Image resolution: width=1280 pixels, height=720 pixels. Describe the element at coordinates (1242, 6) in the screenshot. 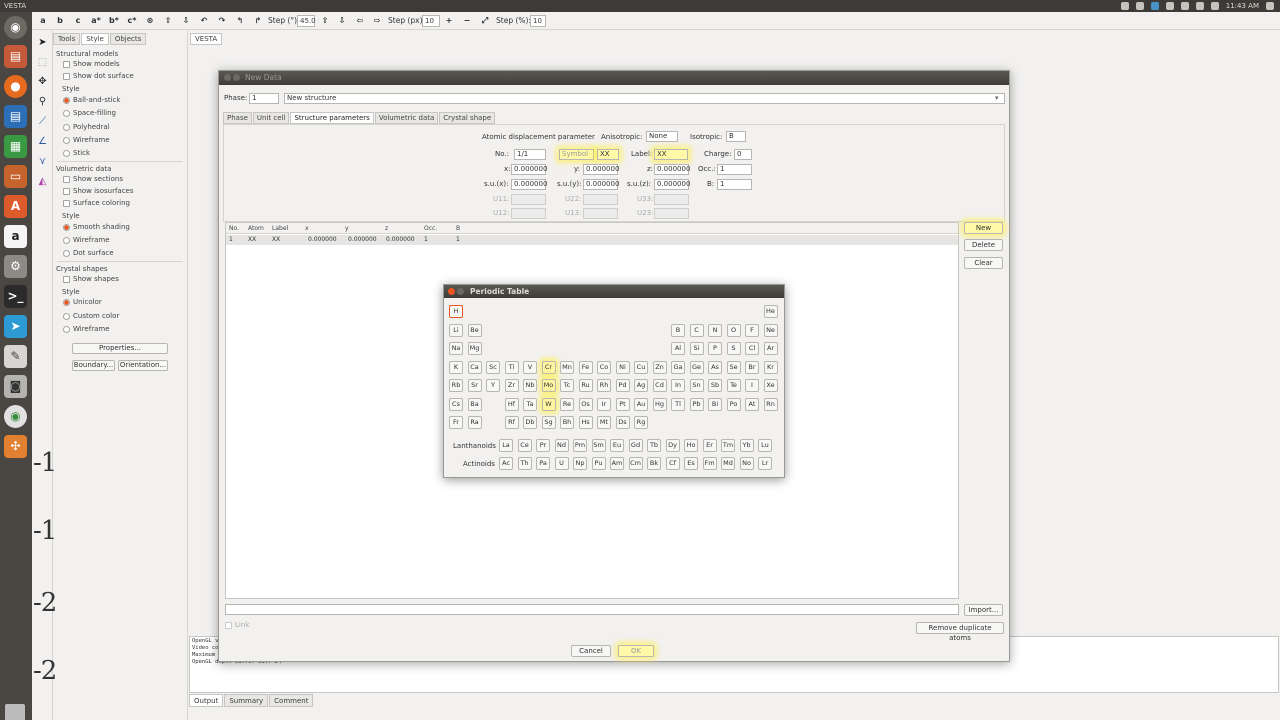

I see `clock: 11:43 AM` at that location.